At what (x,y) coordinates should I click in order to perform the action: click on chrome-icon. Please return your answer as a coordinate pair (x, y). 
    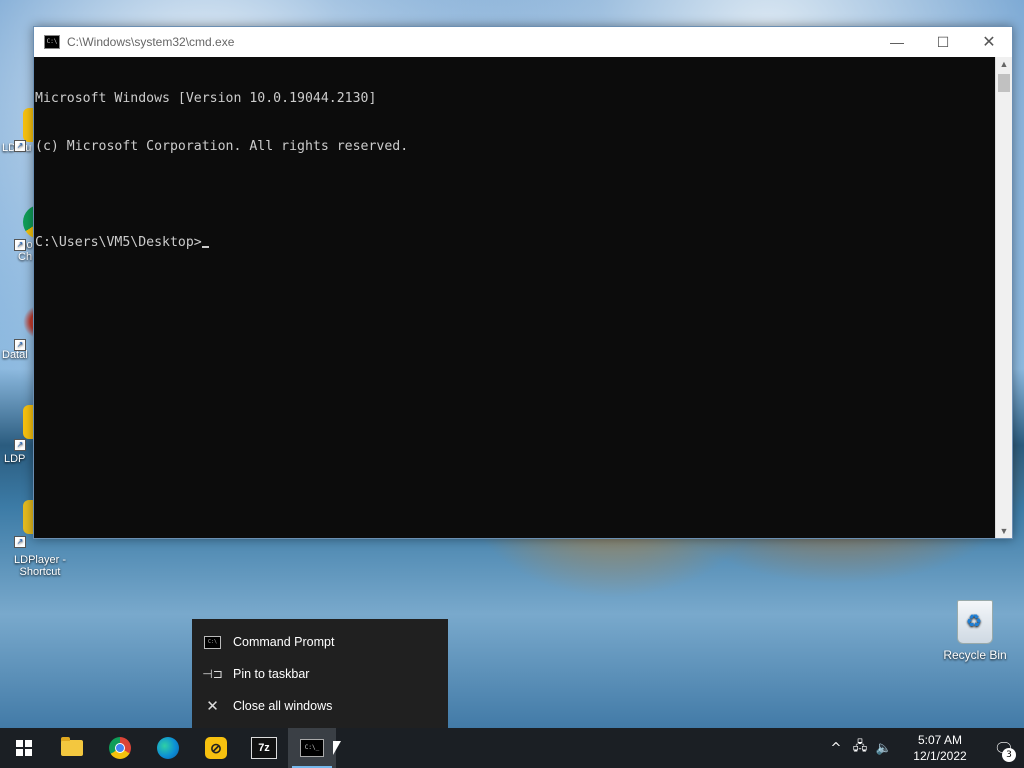
    Looking at the image, I should click on (120, 748).